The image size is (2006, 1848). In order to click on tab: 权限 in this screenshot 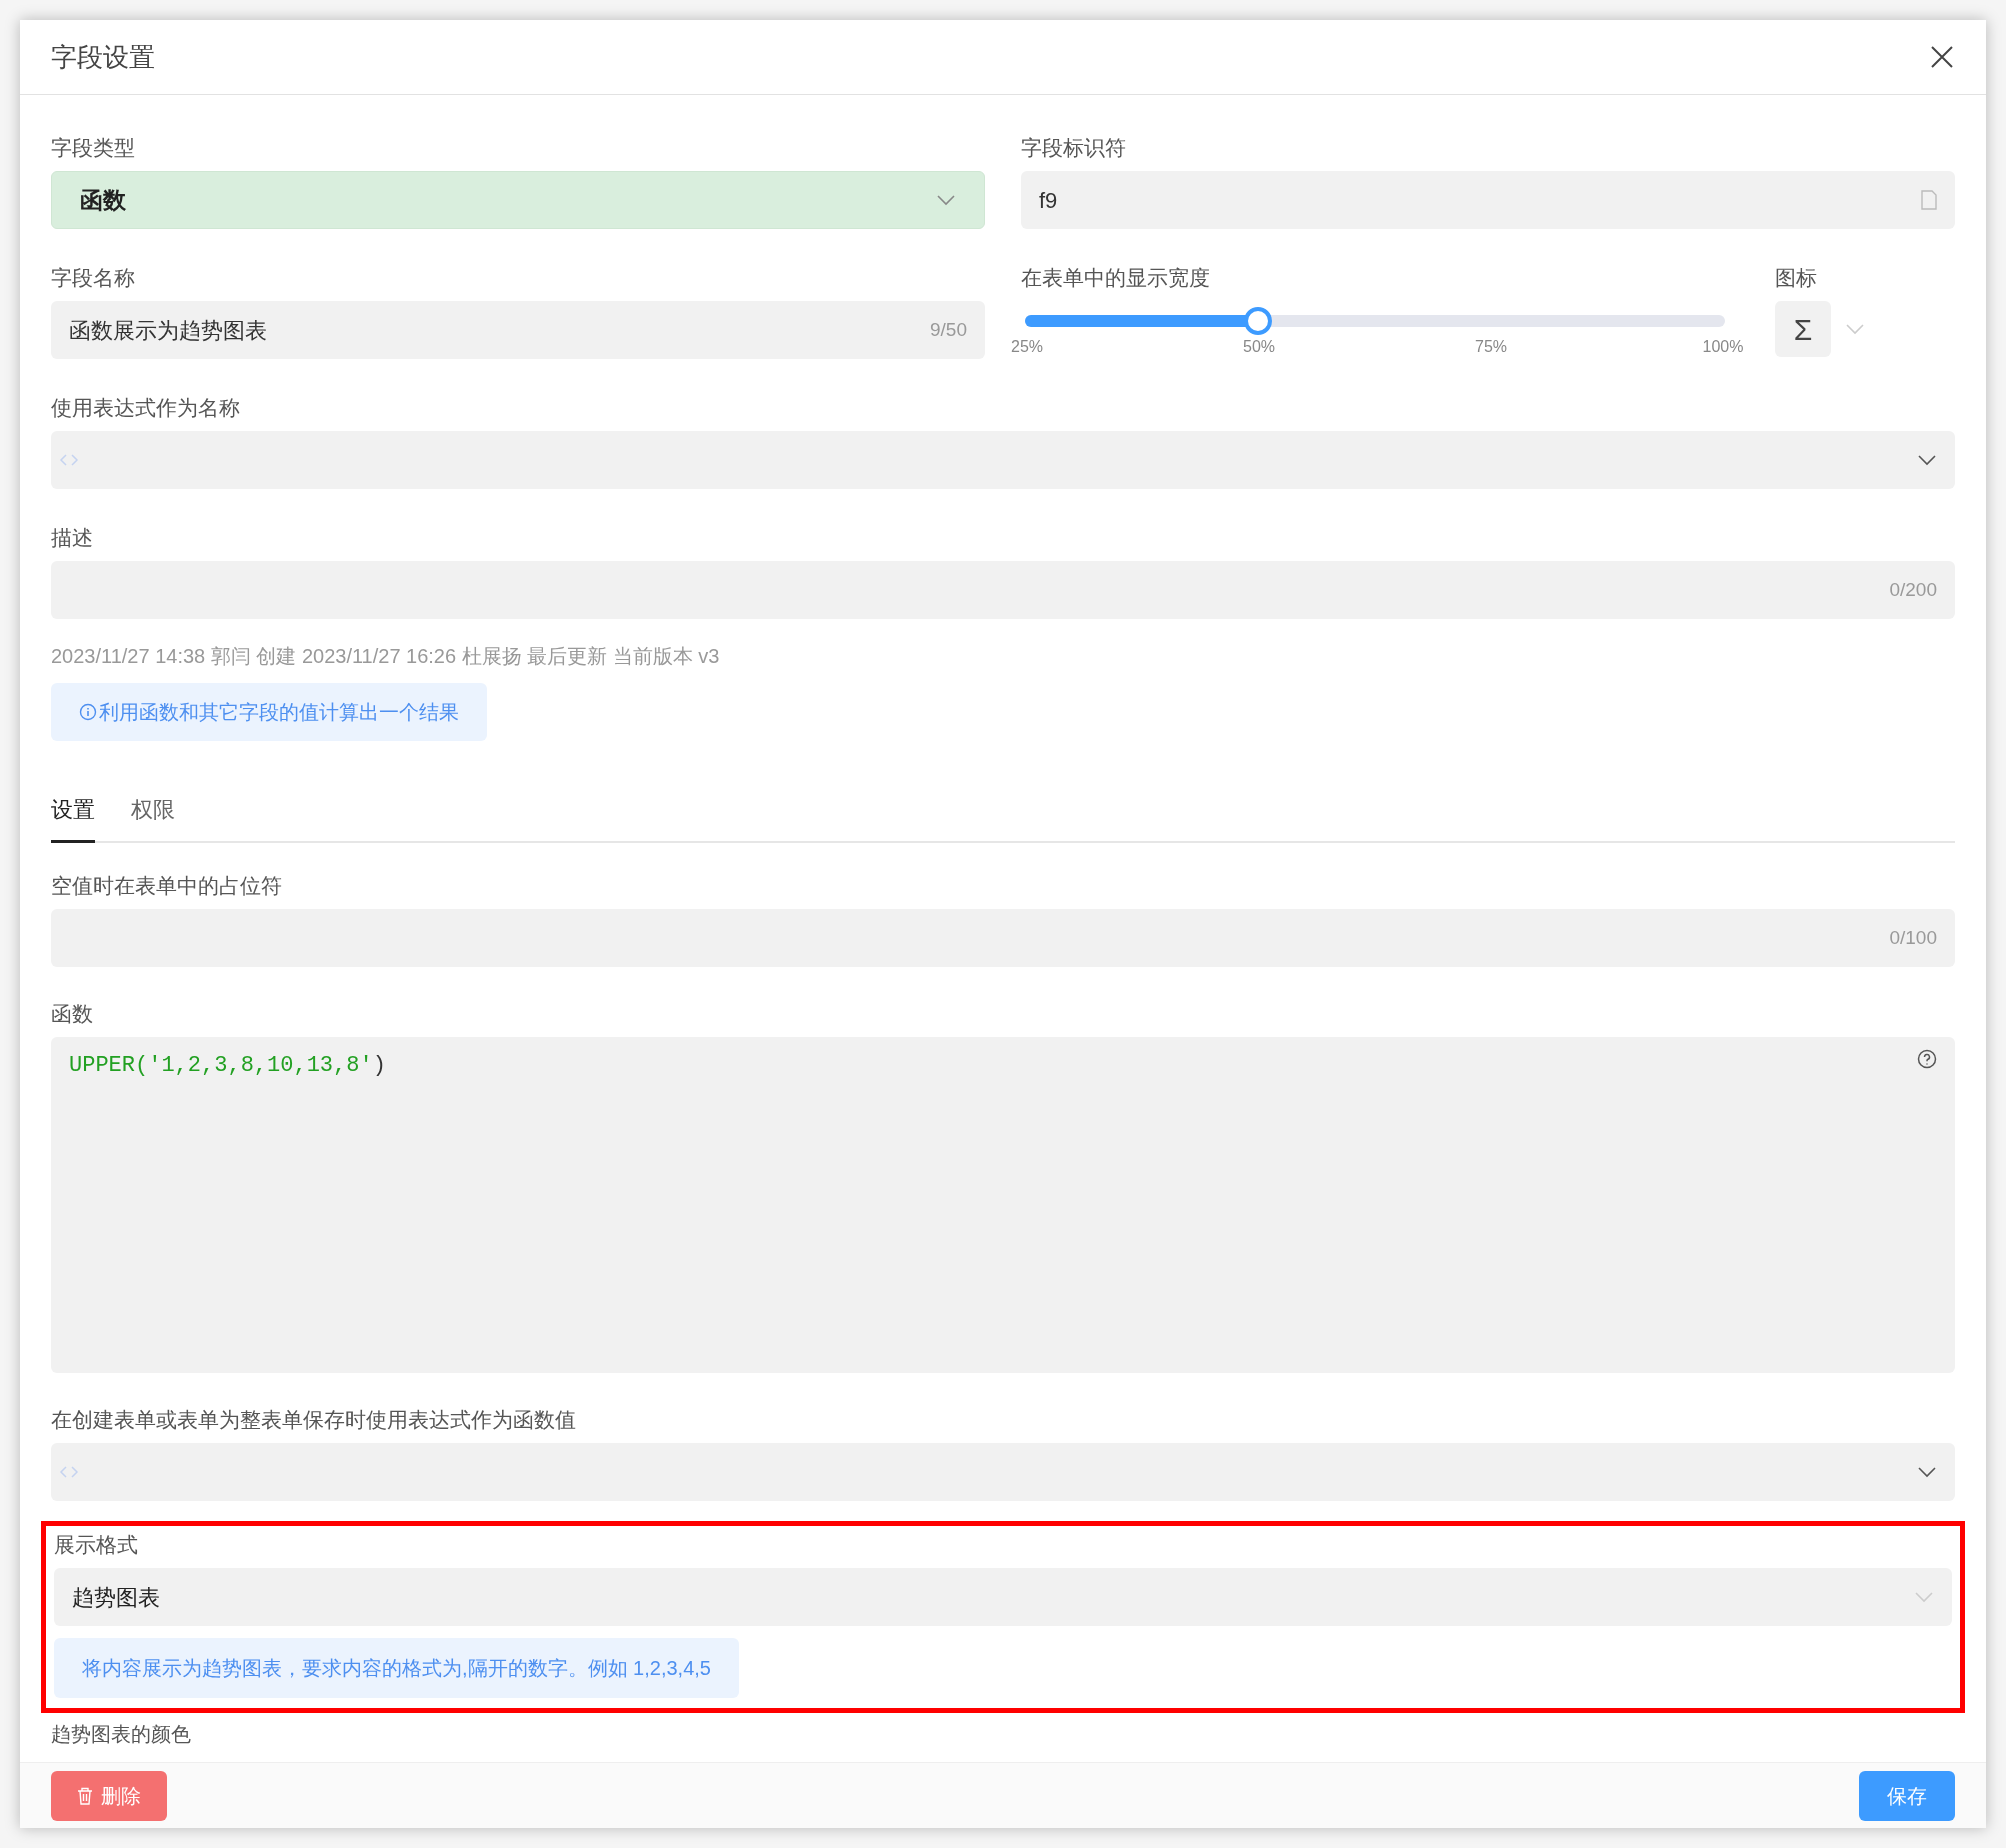, I will do `click(153, 818)`.